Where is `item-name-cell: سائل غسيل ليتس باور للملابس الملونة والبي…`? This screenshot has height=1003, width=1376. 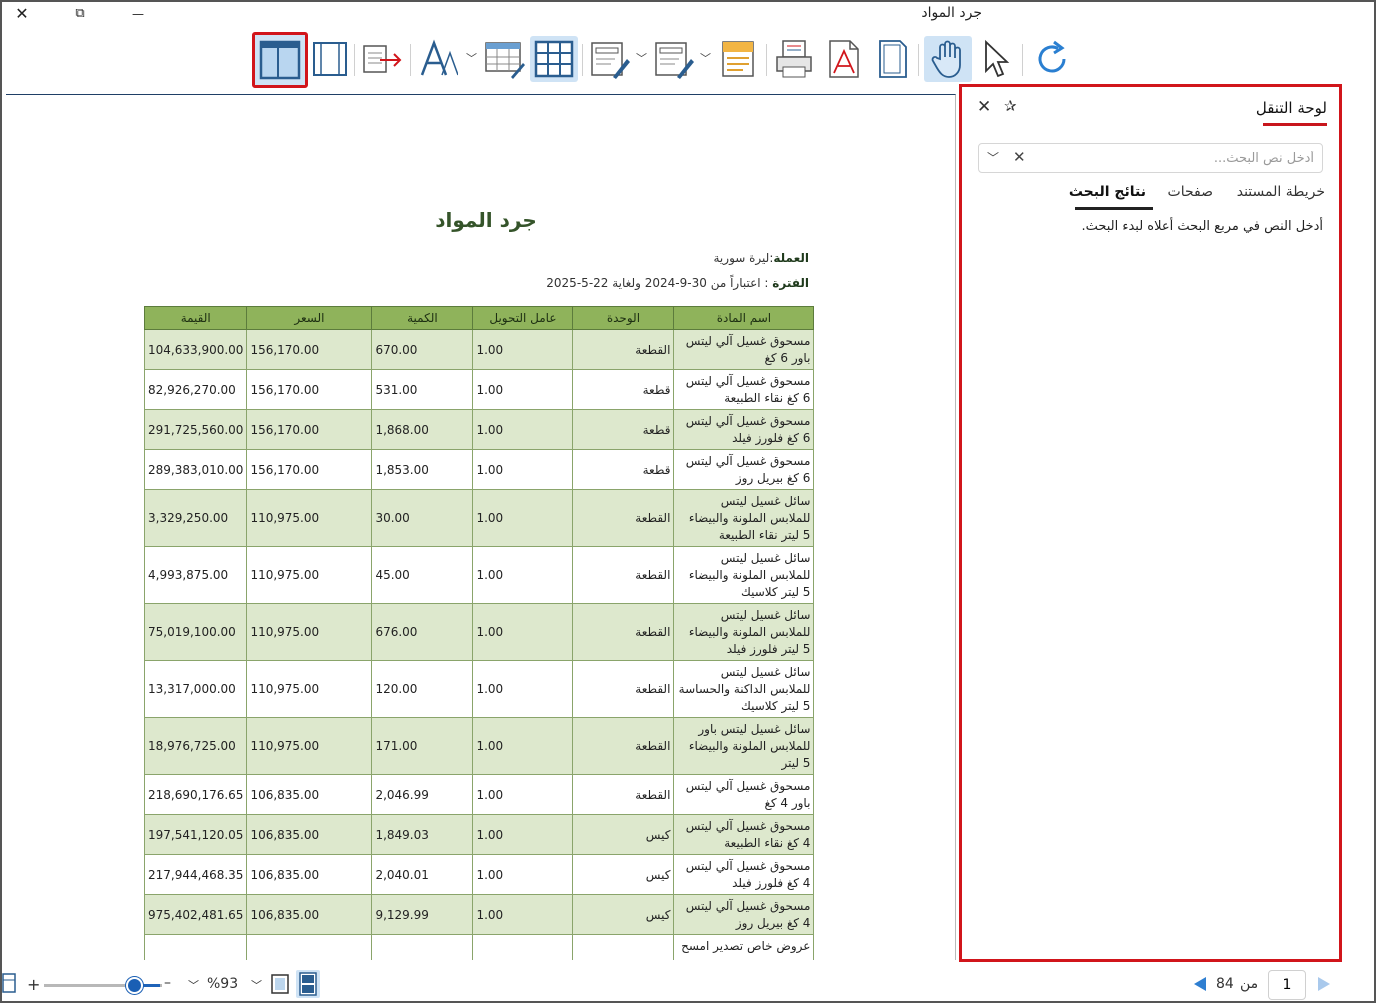
item-name-cell: سائل غسيل ليتس باور للملابس الملونة والبي… is located at coordinates (744, 746).